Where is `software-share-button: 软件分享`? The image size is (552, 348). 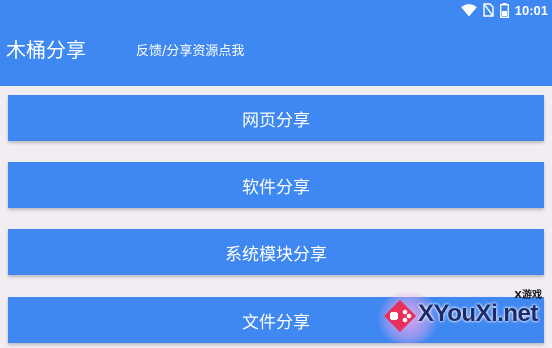
software-share-button: 软件分享 is located at coordinates (276, 185).